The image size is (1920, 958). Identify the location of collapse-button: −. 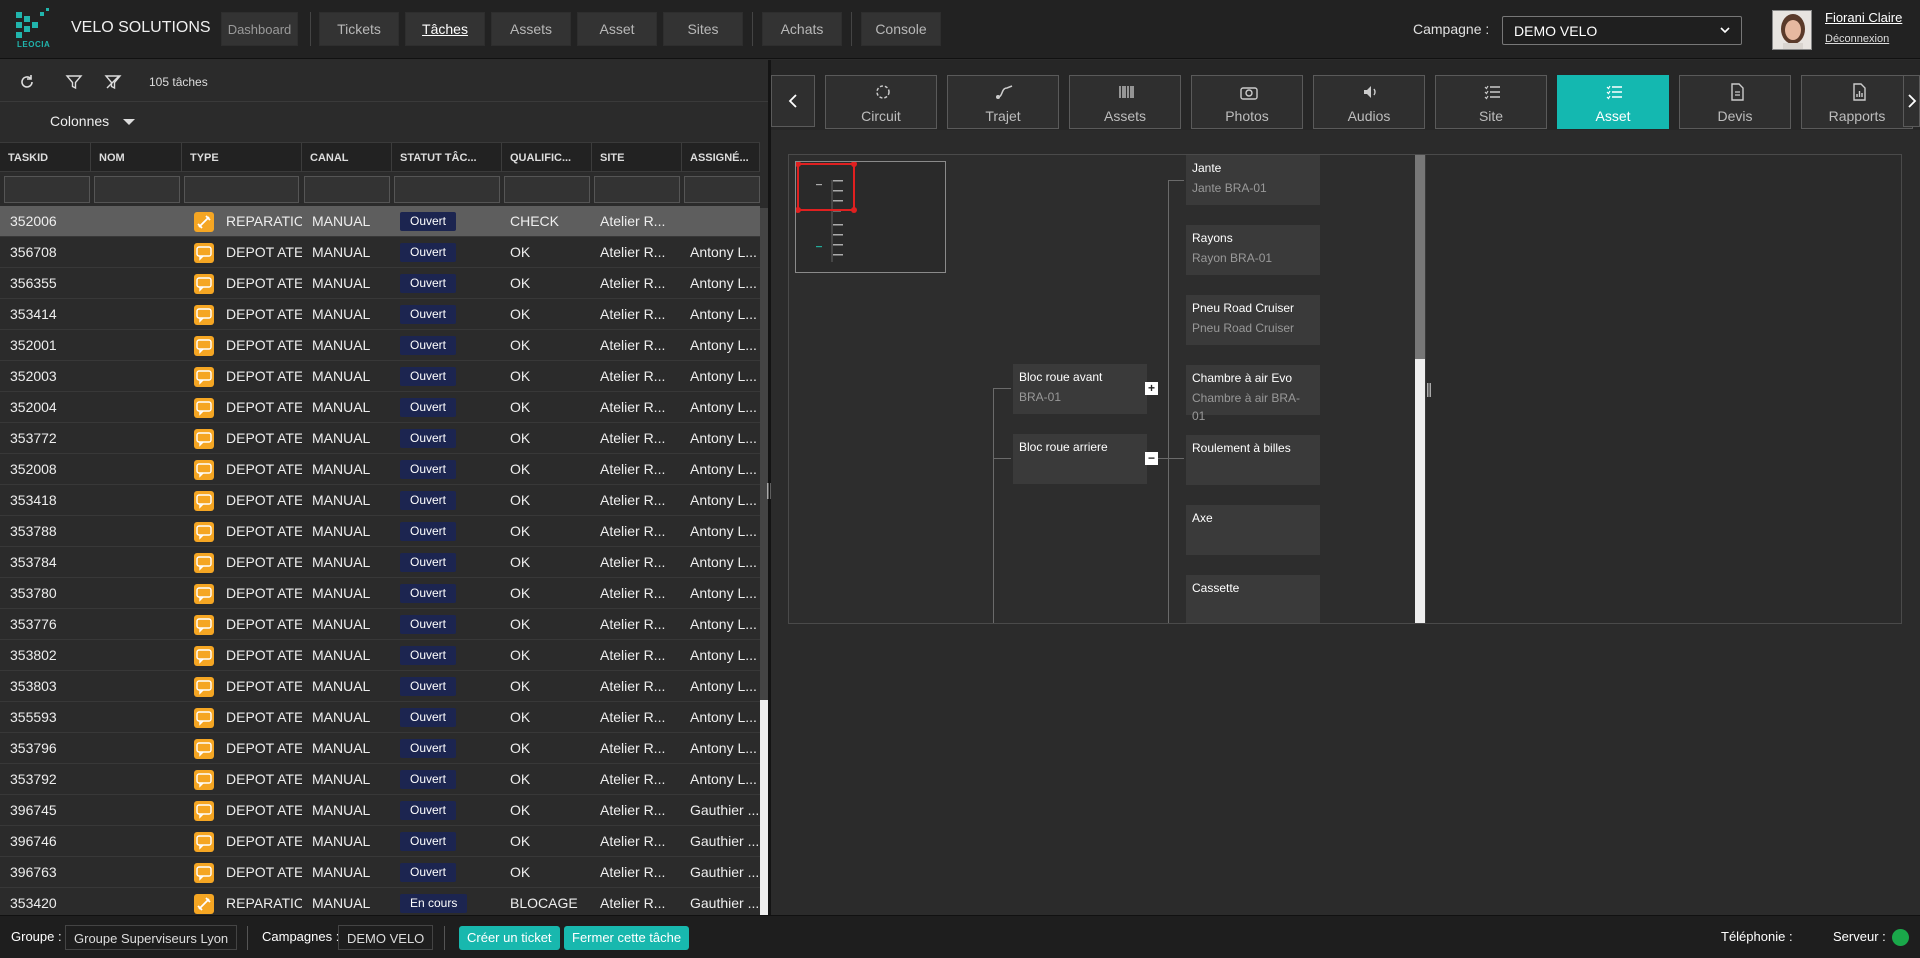
(1151, 458).